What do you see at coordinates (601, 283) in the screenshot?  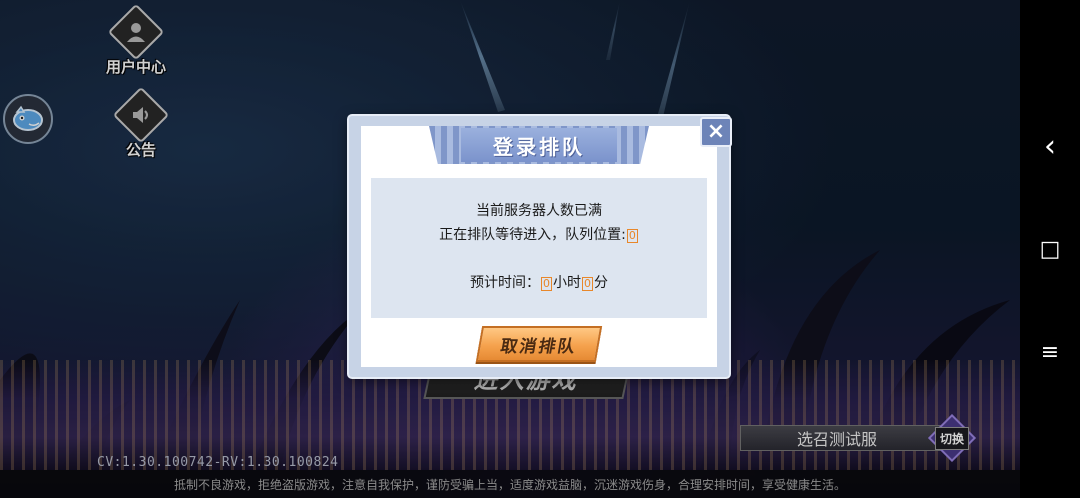 I see `minutes-unit: 分` at bounding box center [601, 283].